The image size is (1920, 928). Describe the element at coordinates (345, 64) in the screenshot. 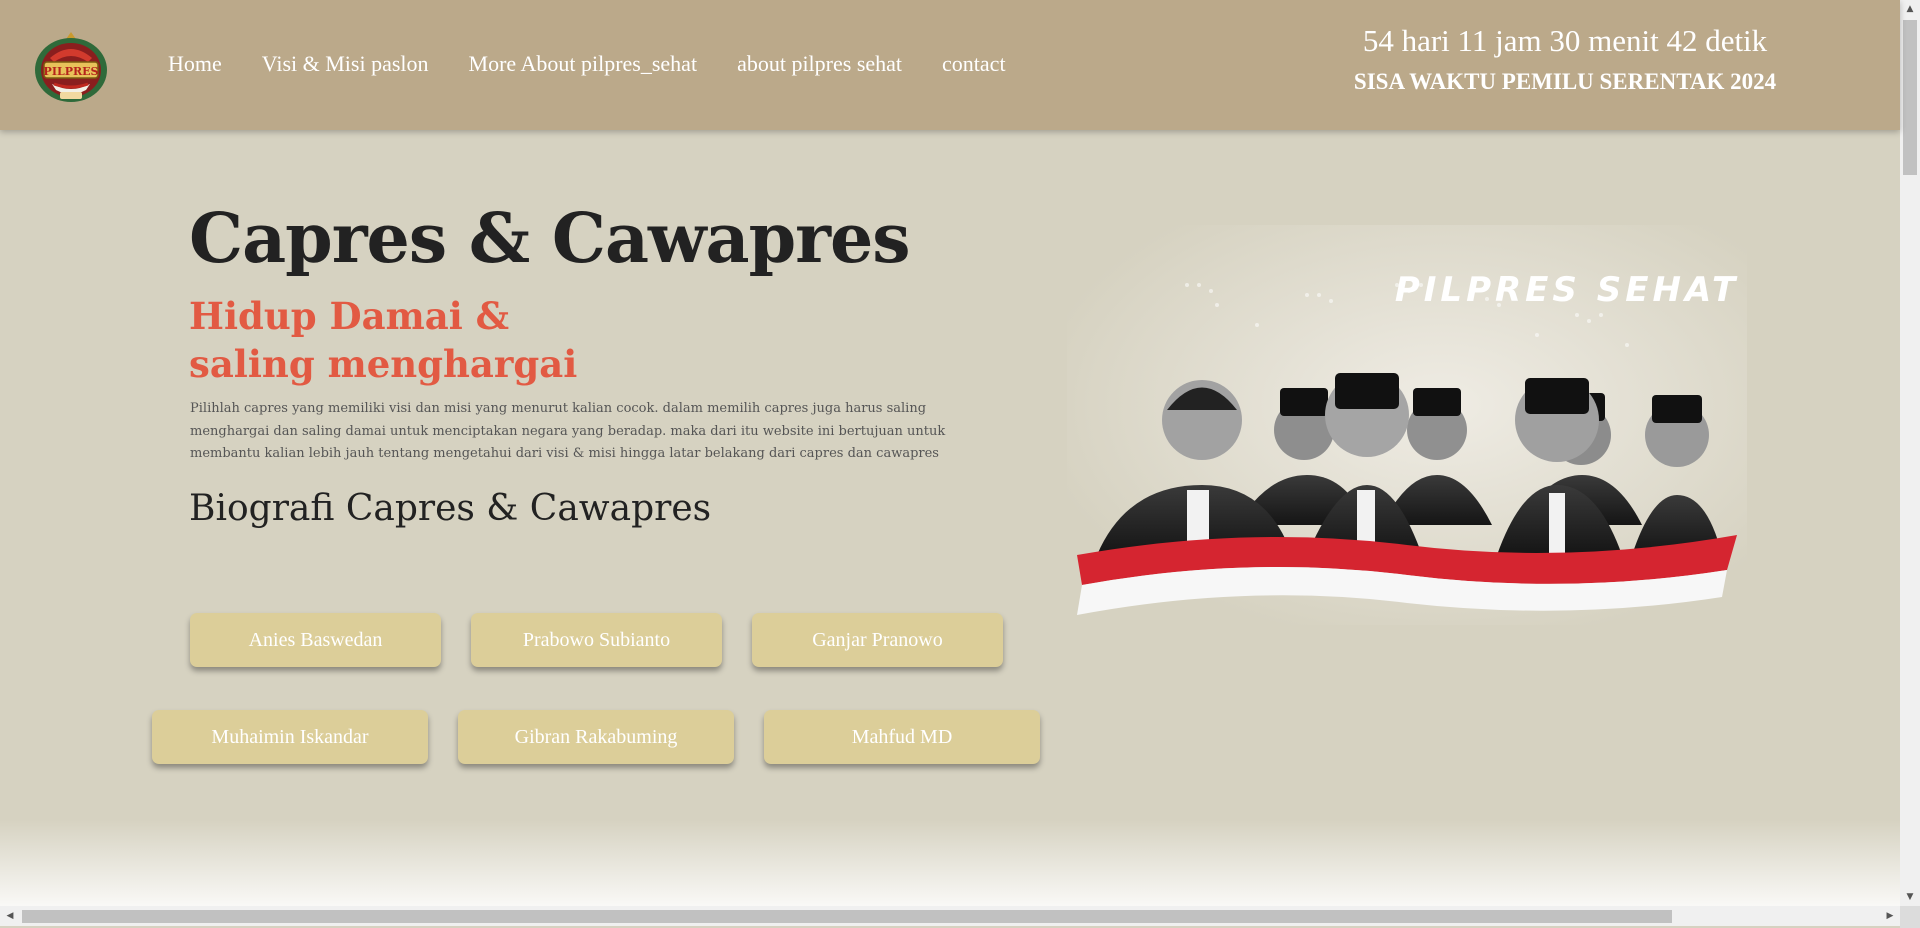

I see `nav-visi-misi-link: Visi & Misi paslon` at that location.